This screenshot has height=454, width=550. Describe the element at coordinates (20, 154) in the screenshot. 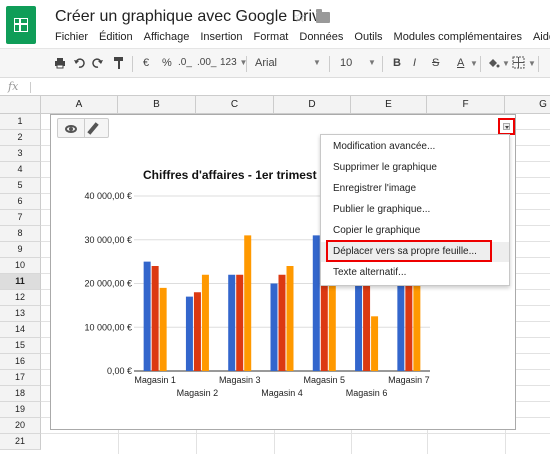

I see `row-header-3: 3` at that location.